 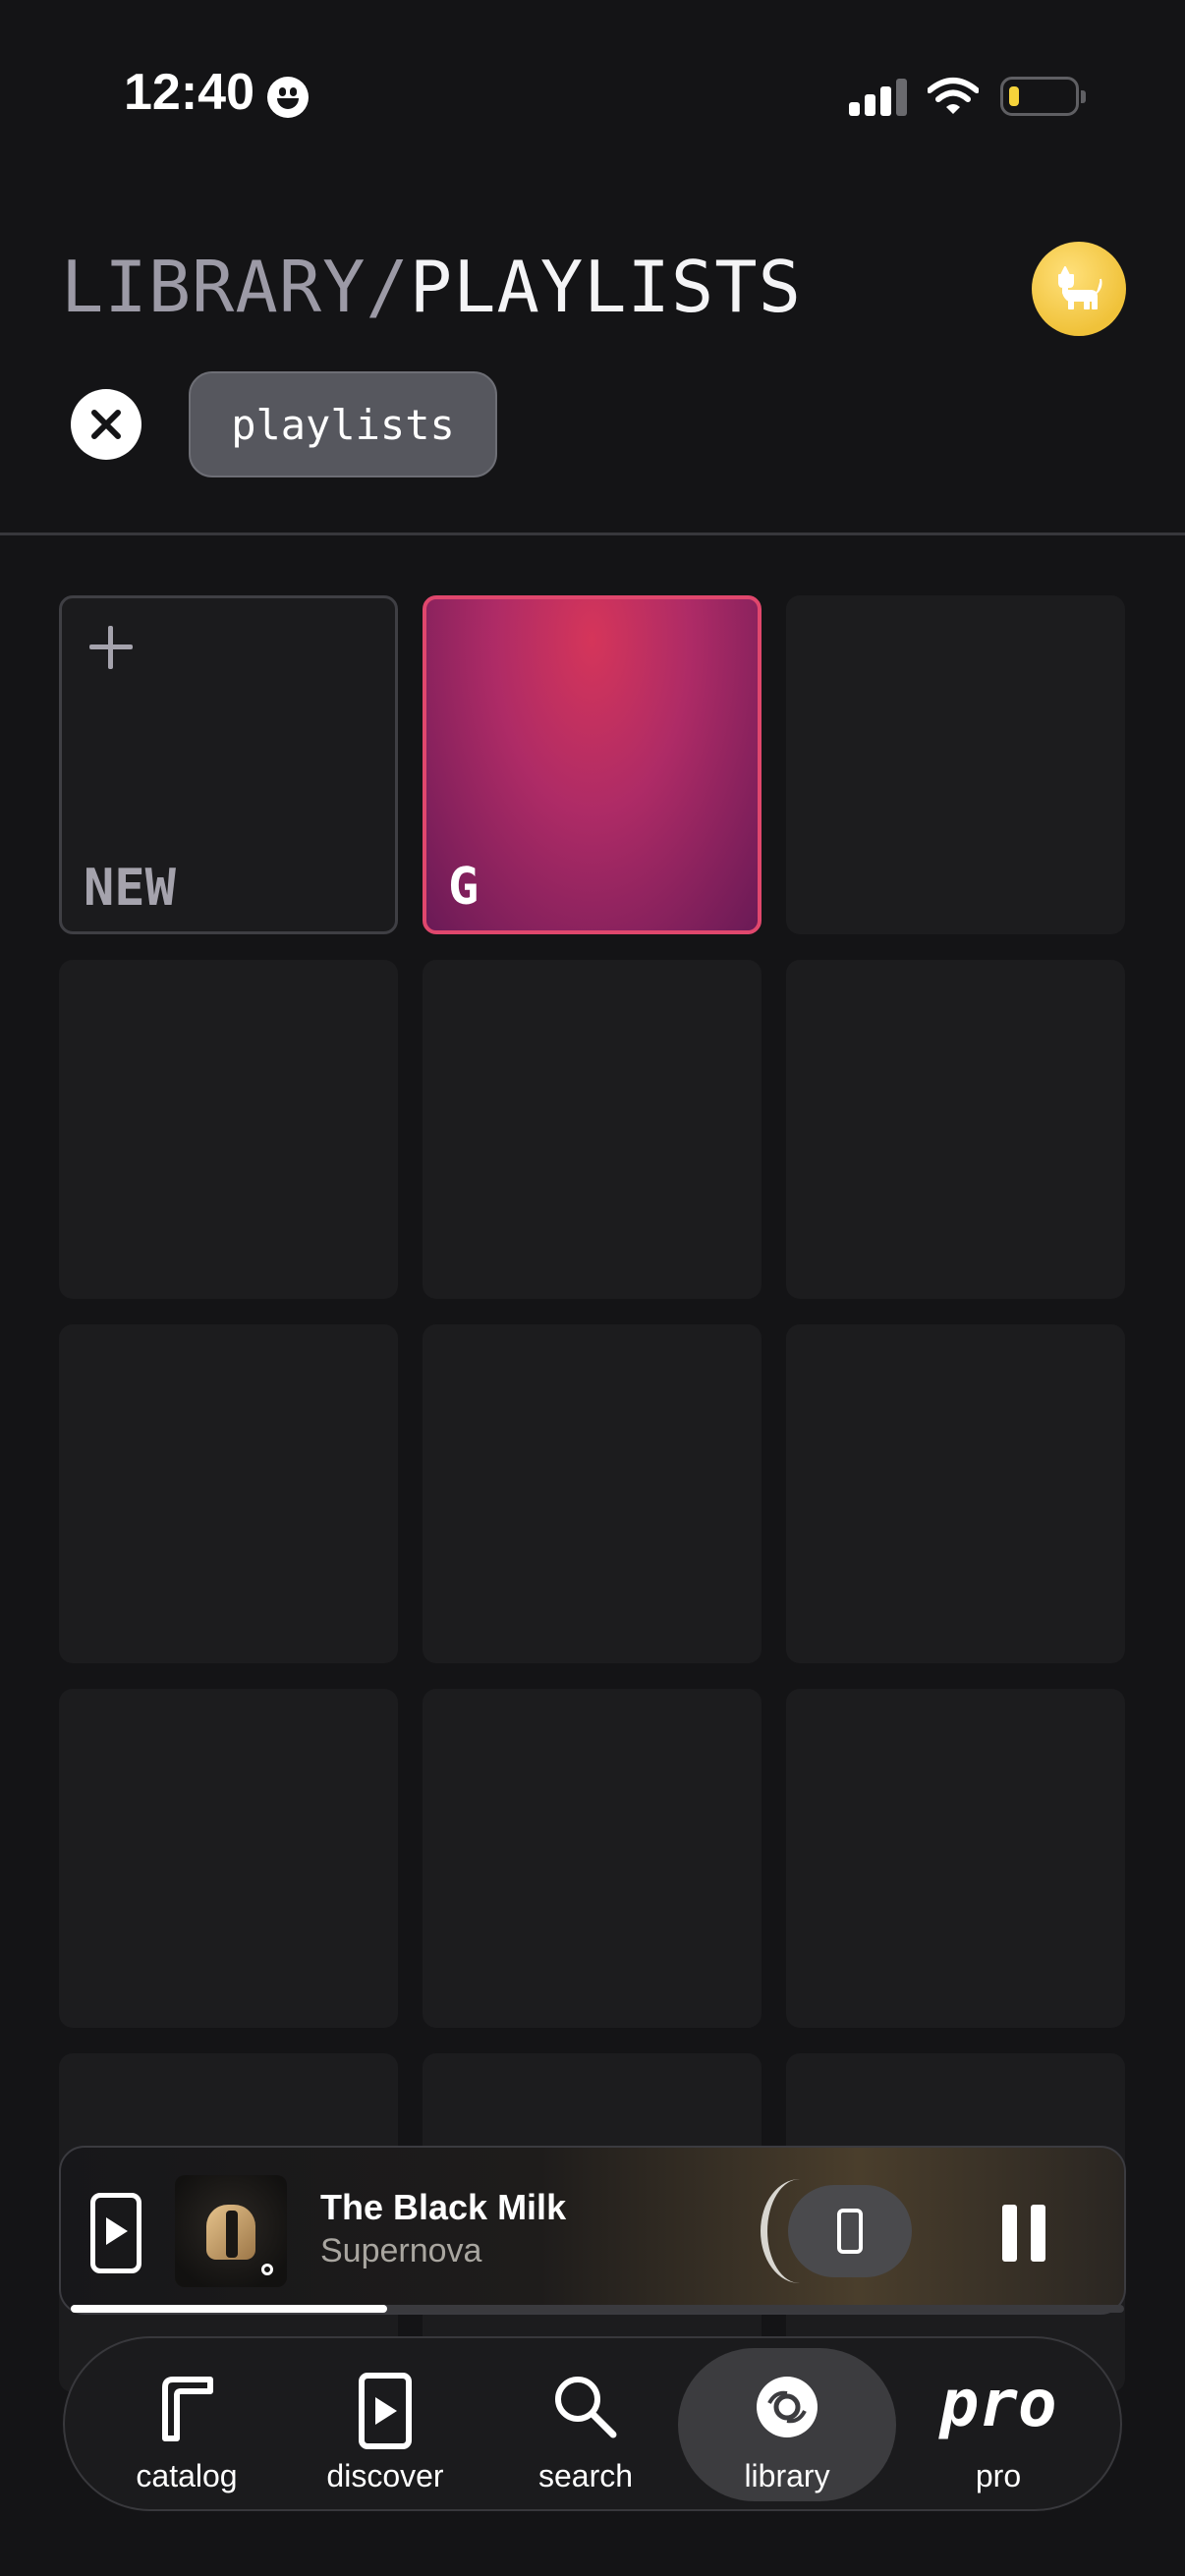 What do you see at coordinates (1043, 96) in the screenshot?
I see `battery-icon` at bounding box center [1043, 96].